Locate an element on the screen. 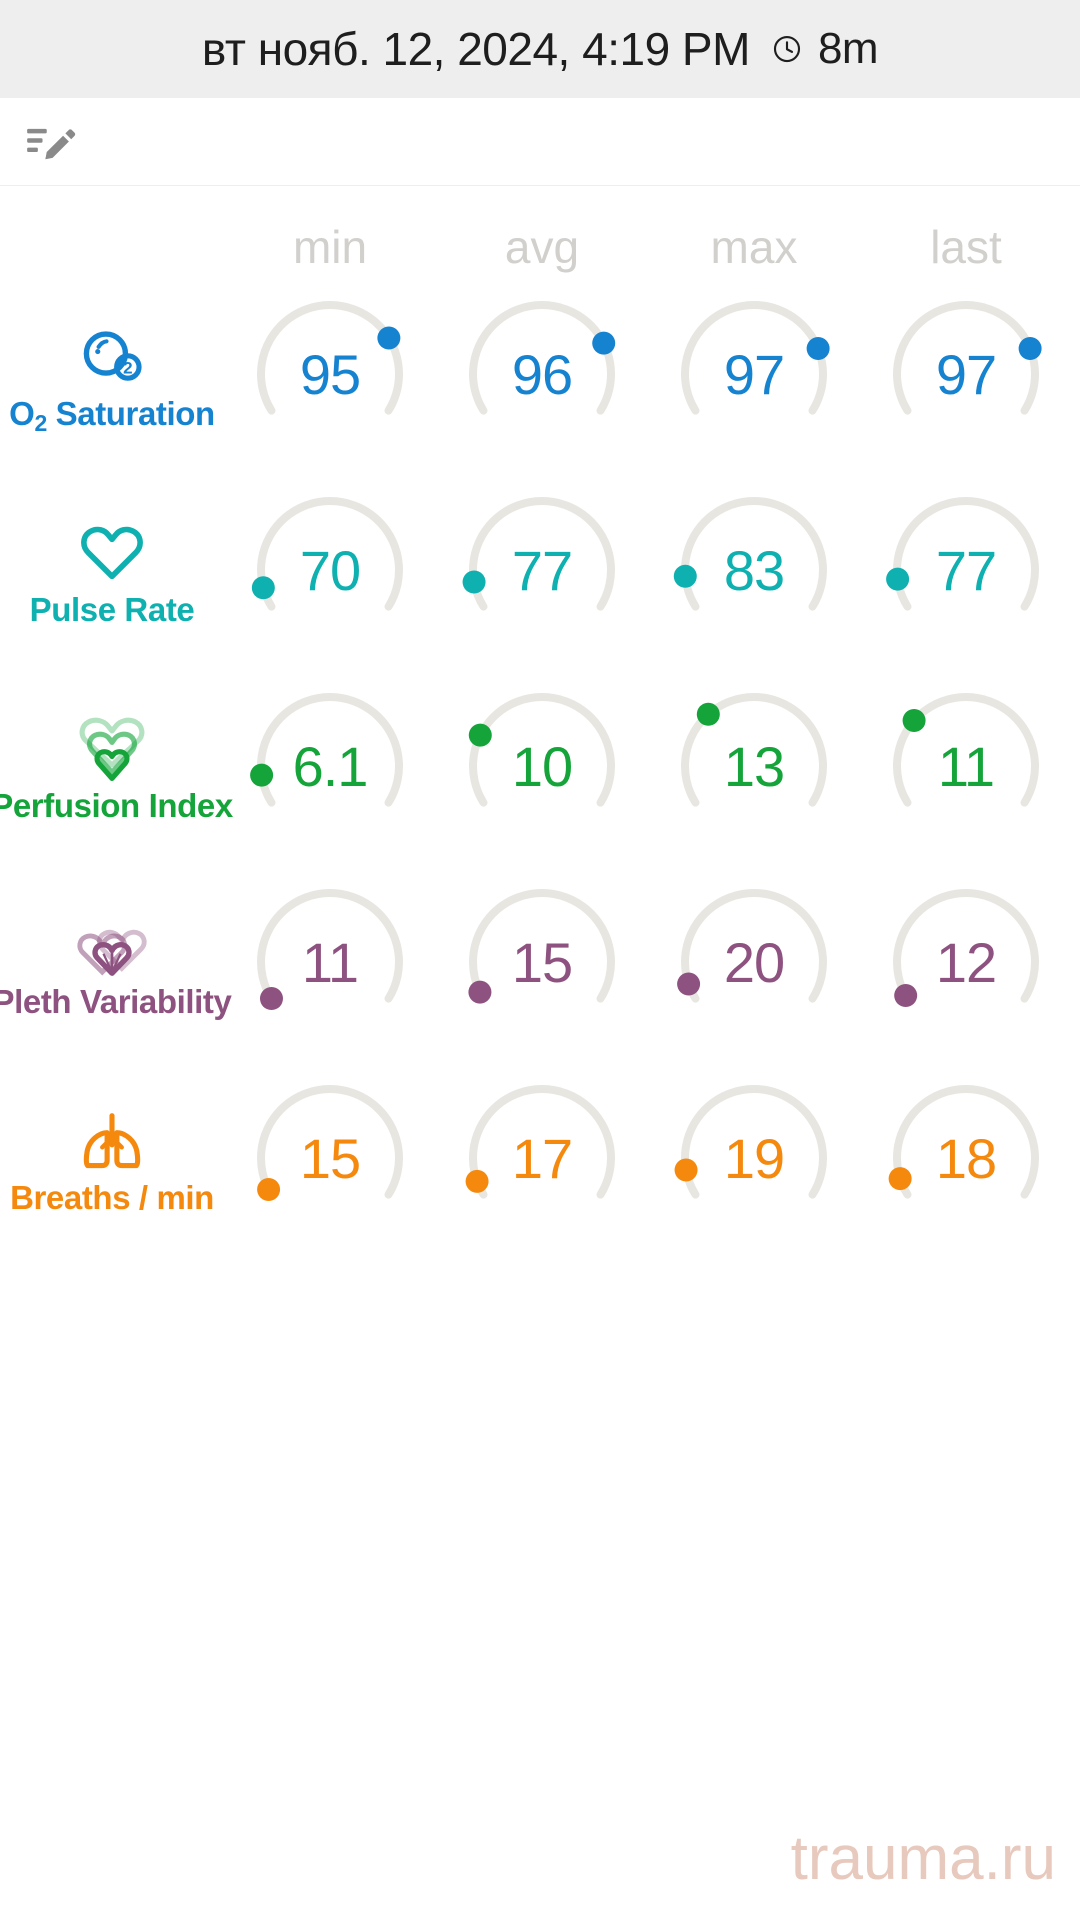  gauge-value-pleth-variability-min: 11 is located at coordinates (330, 962).